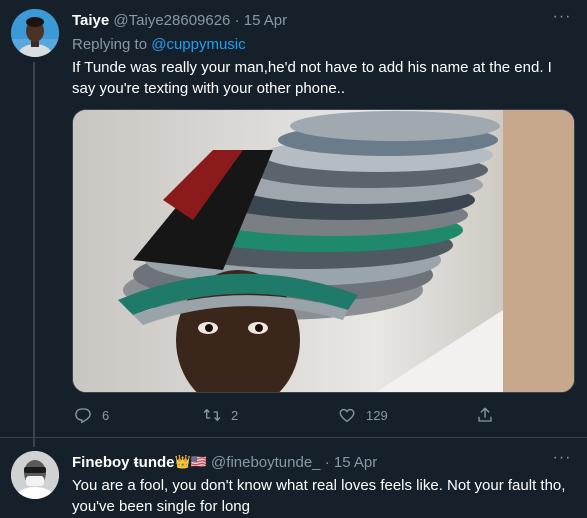  I want to click on retweet-icon, so click(212, 415).